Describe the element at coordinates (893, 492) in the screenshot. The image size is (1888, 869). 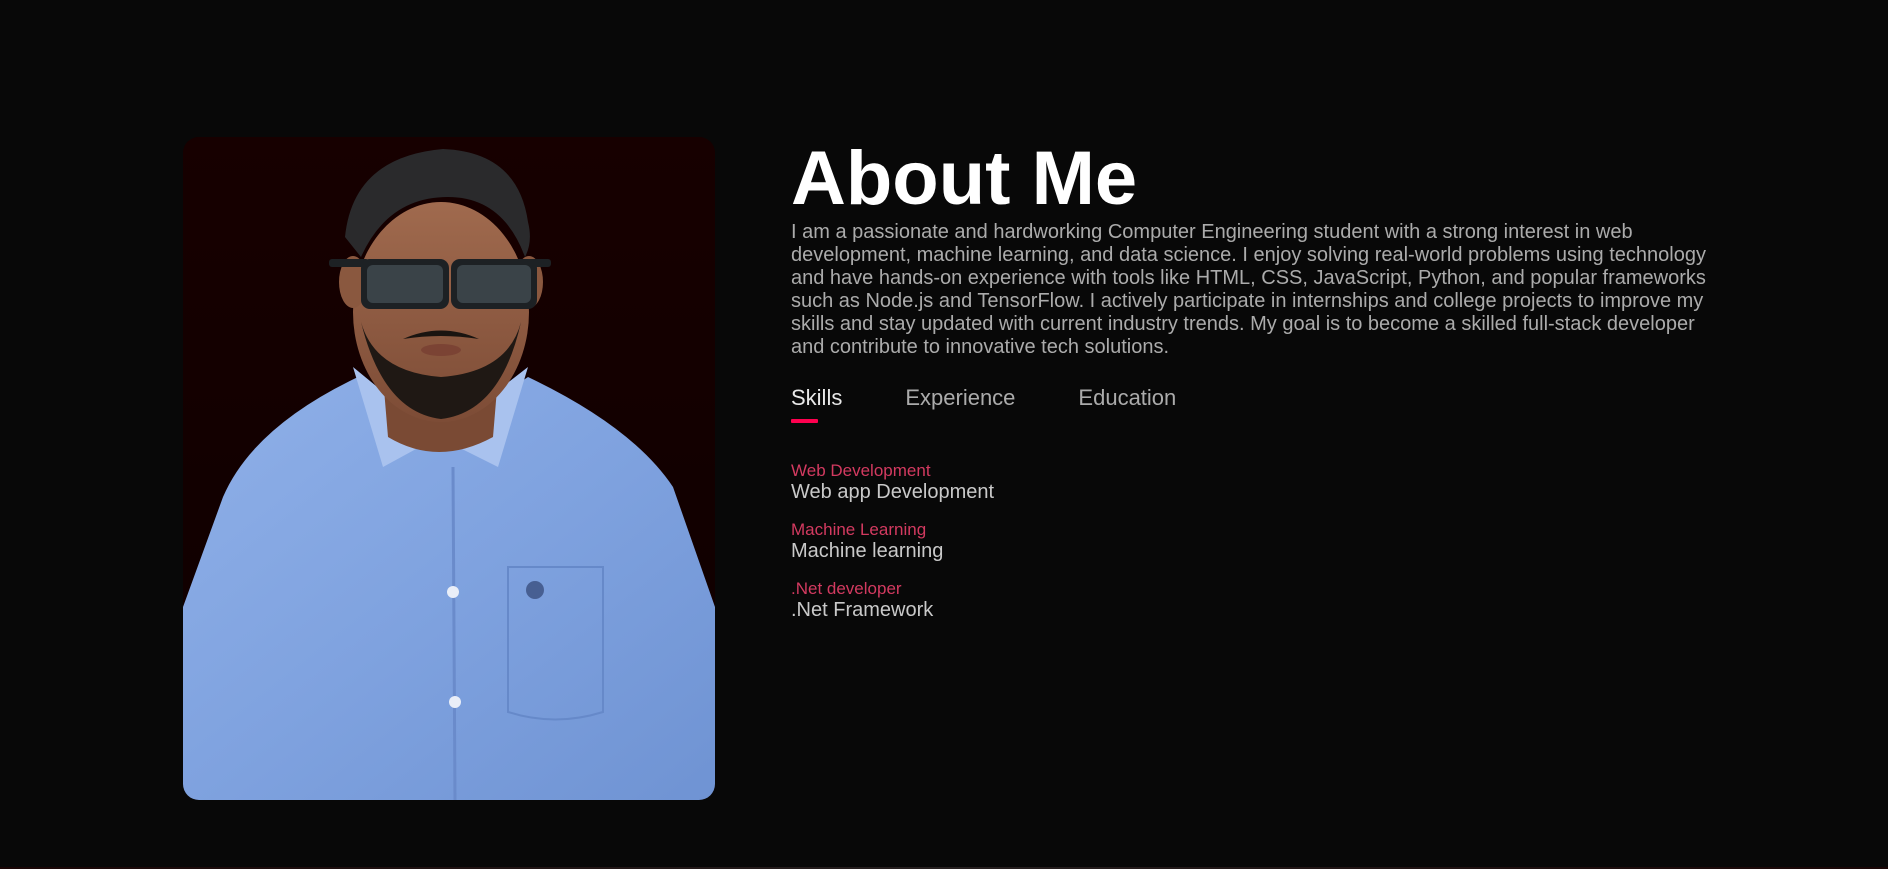
I see `skill-description: Web app Development` at that location.